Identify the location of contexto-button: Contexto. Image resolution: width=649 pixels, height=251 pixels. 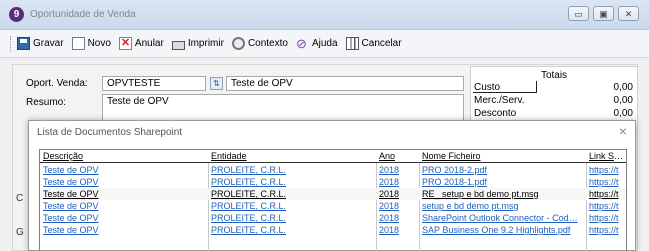
(259, 43).